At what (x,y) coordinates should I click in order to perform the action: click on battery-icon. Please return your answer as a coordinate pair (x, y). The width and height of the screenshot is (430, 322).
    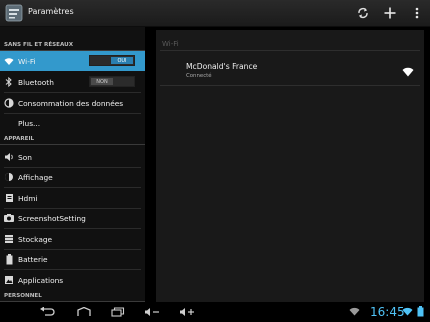
    Looking at the image, I should click on (9, 259).